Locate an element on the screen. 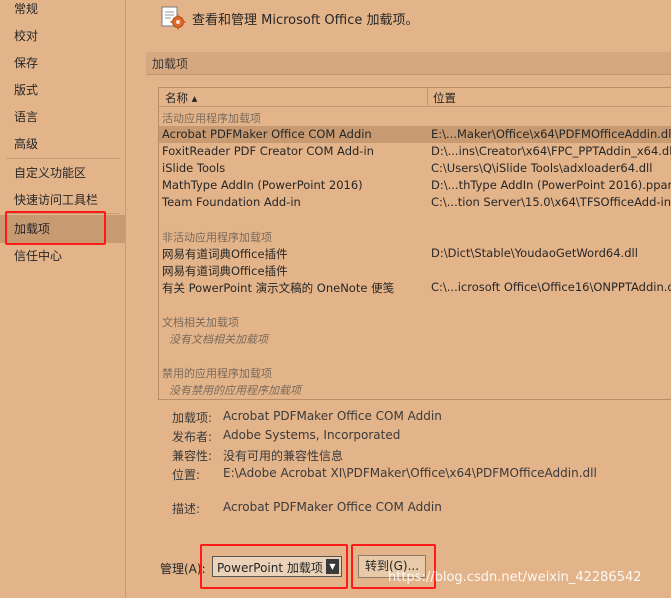 The image size is (671, 598). sidebar-divider is located at coordinates (63, 158).